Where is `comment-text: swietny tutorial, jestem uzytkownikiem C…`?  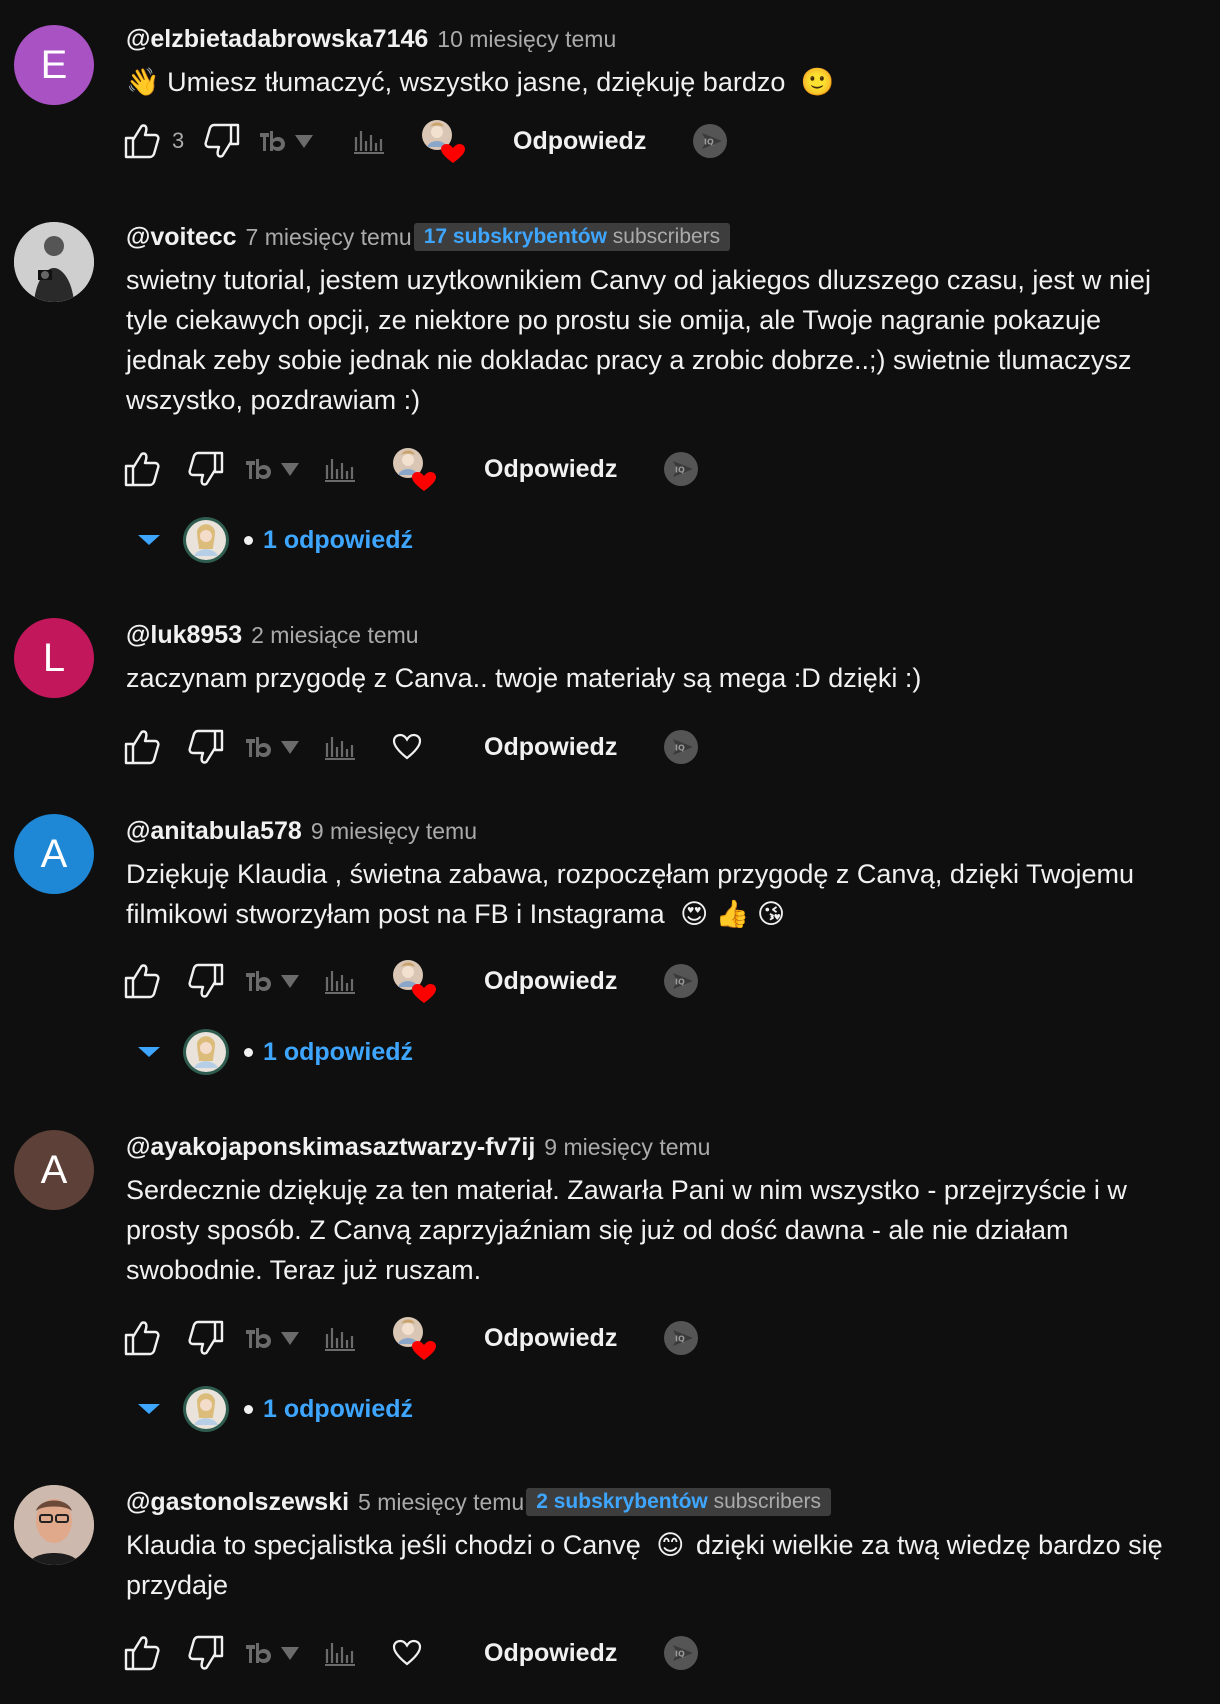 comment-text: swietny tutorial, jestem uzytkownikiem C… is located at coordinates (638, 340).